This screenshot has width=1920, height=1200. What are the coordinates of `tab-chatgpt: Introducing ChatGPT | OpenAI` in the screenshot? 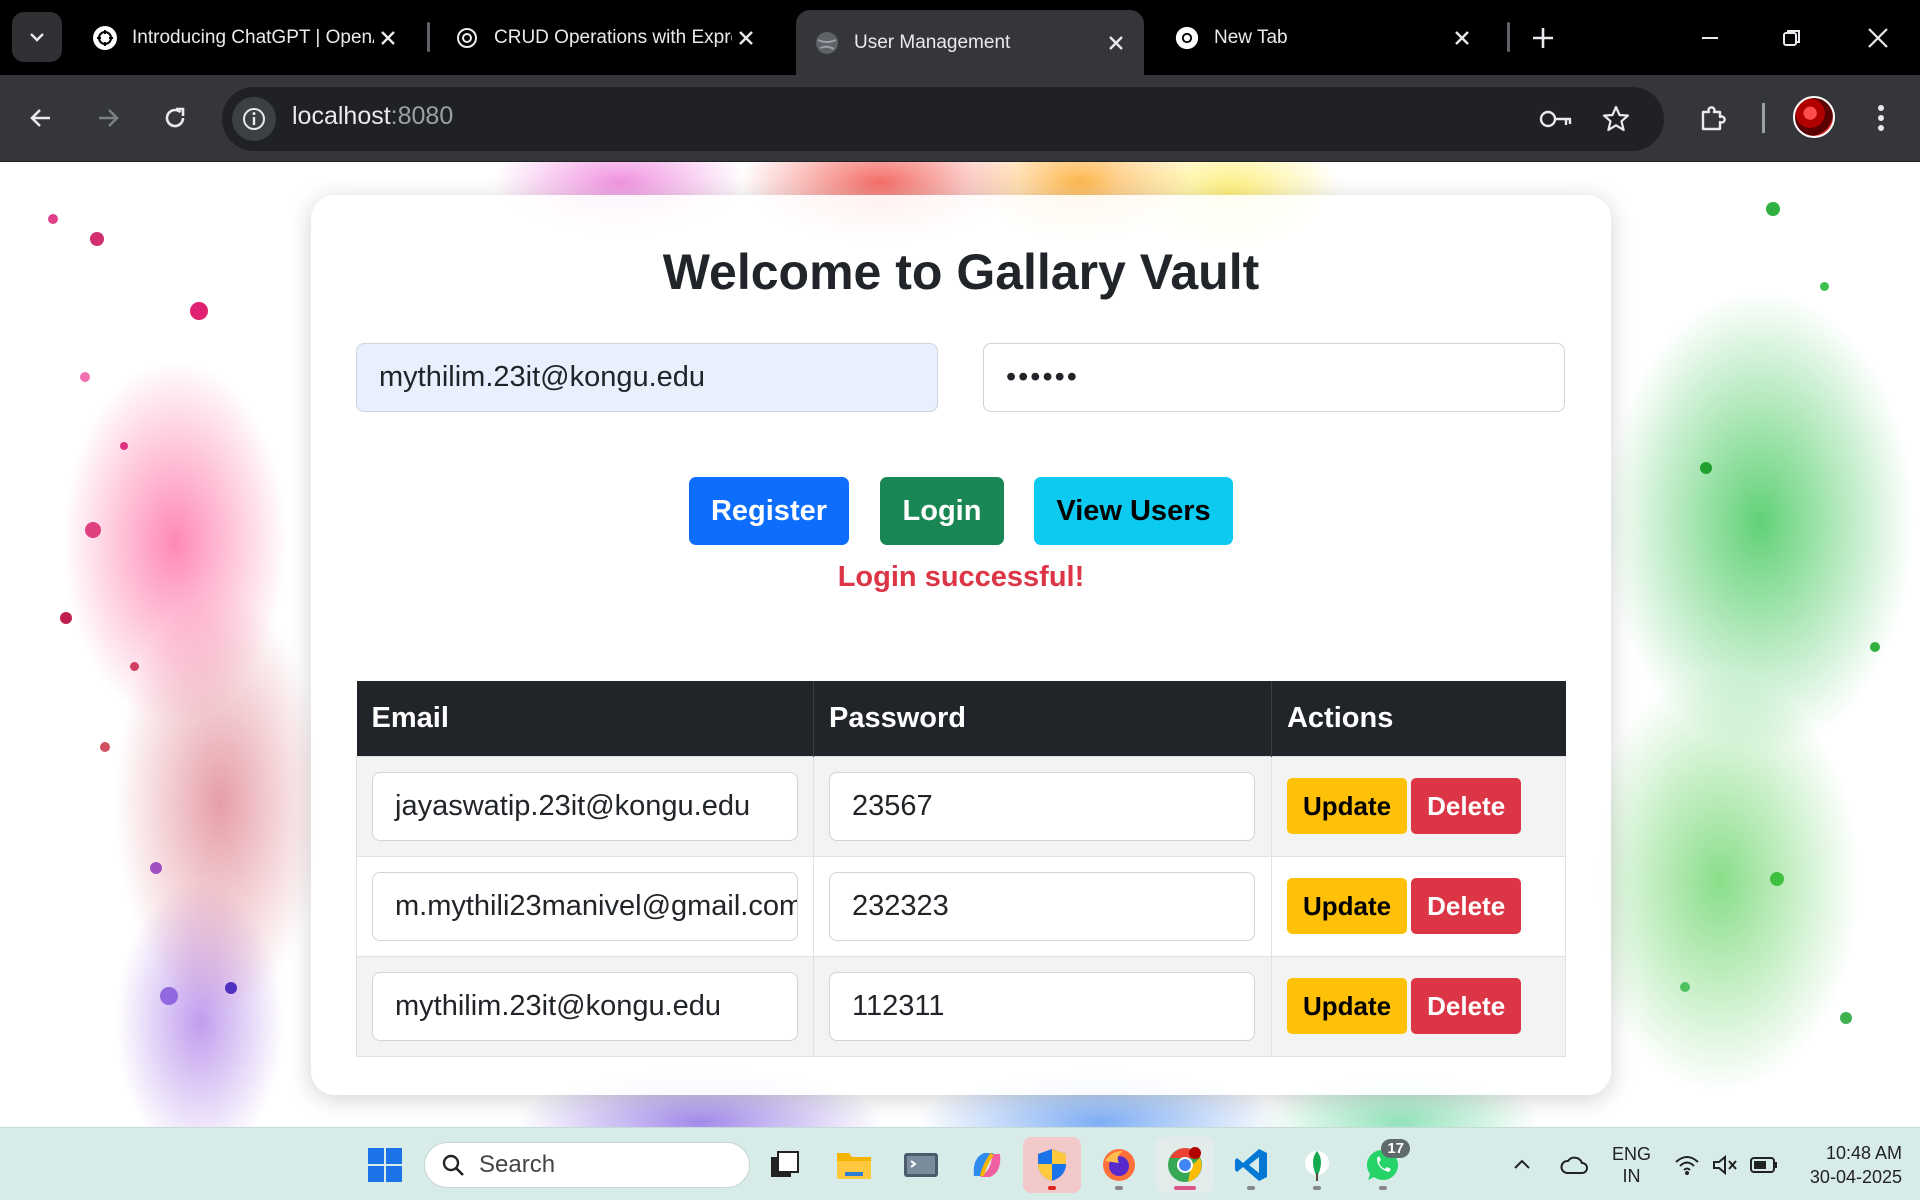 It's located at (245, 37).